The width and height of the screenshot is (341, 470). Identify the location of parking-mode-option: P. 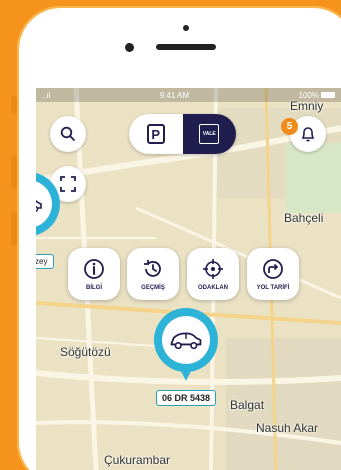
(156, 134).